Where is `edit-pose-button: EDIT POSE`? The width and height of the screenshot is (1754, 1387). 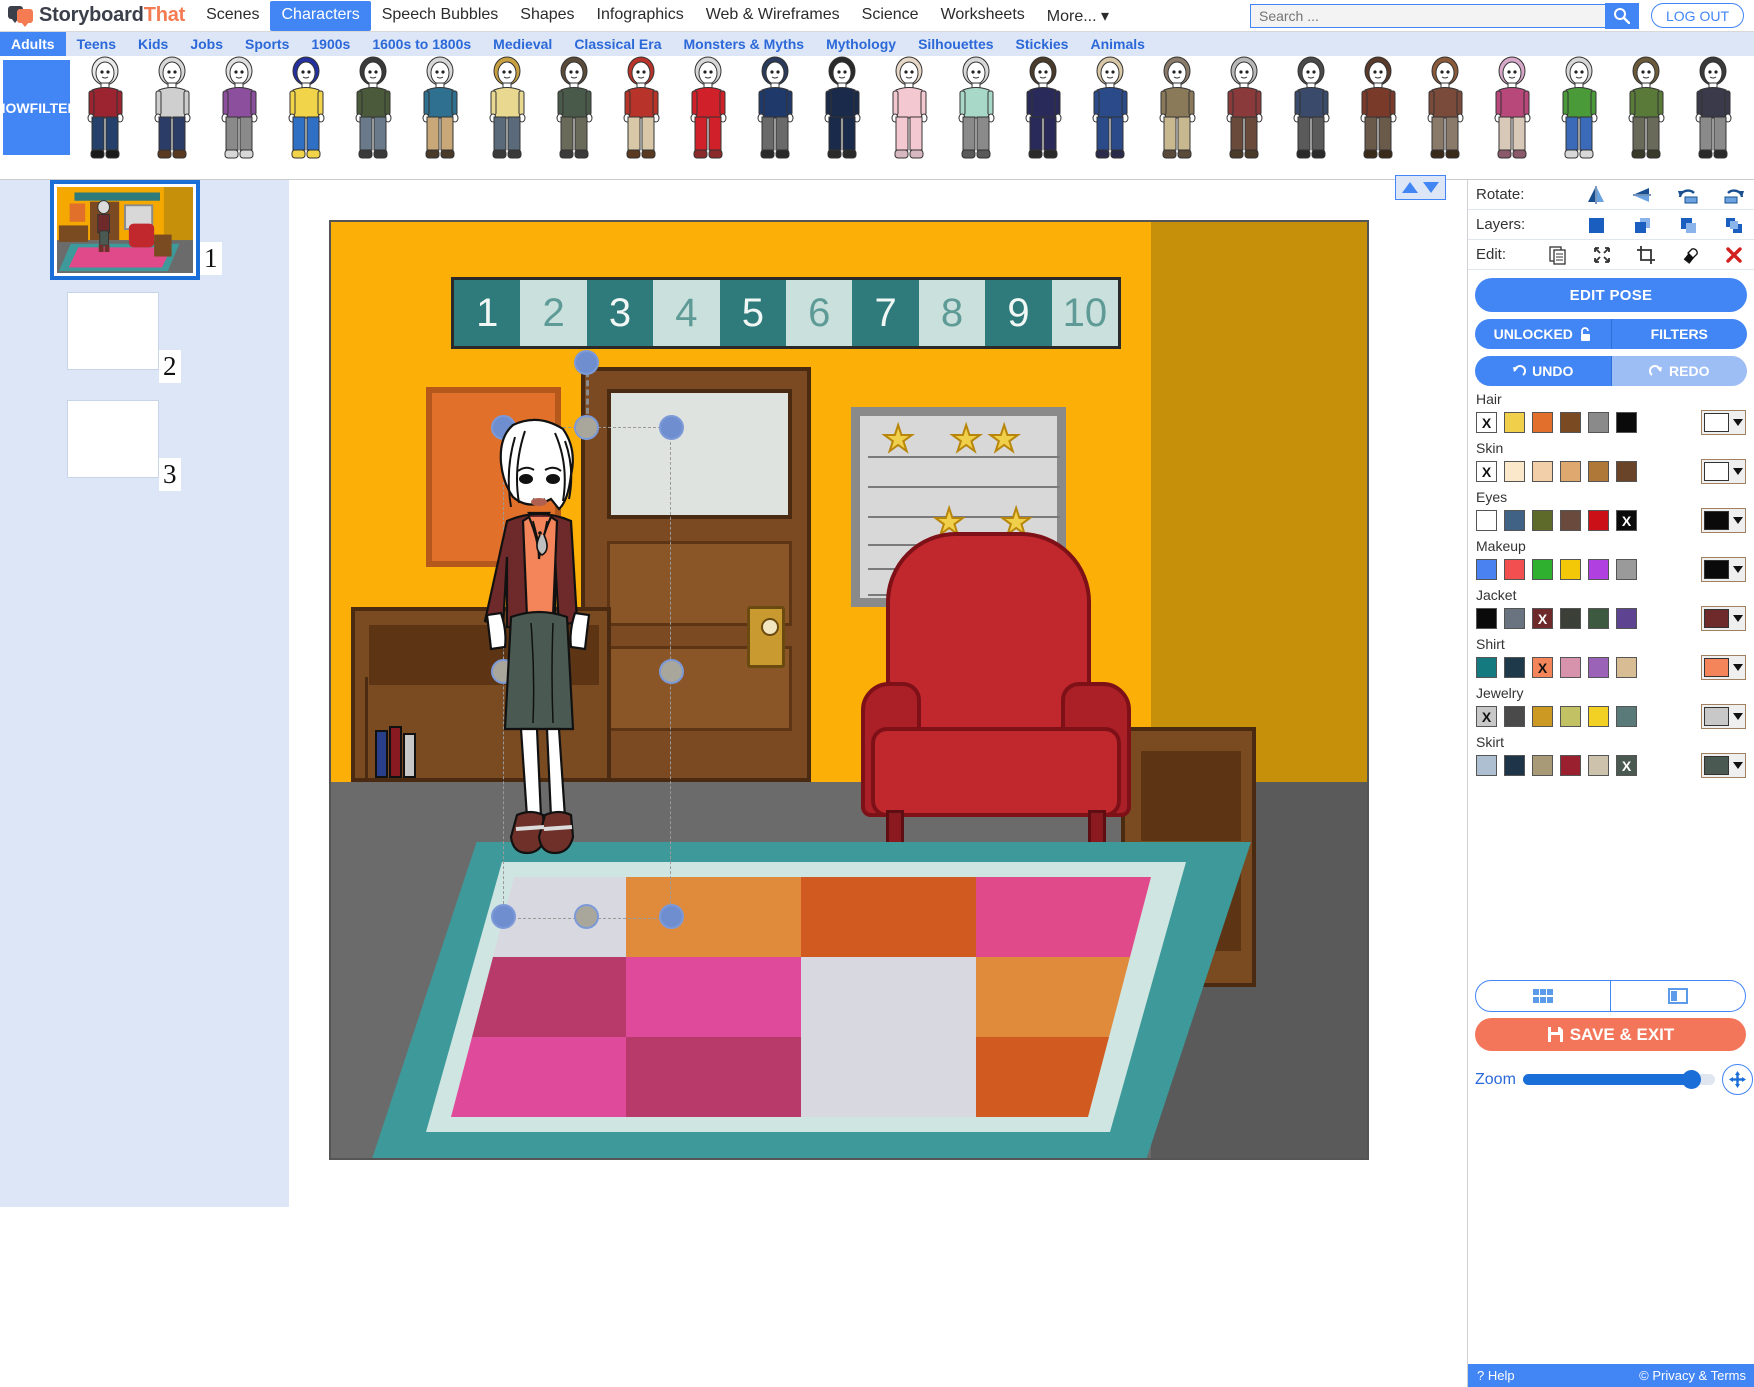 edit-pose-button: EDIT POSE is located at coordinates (1611, 295).